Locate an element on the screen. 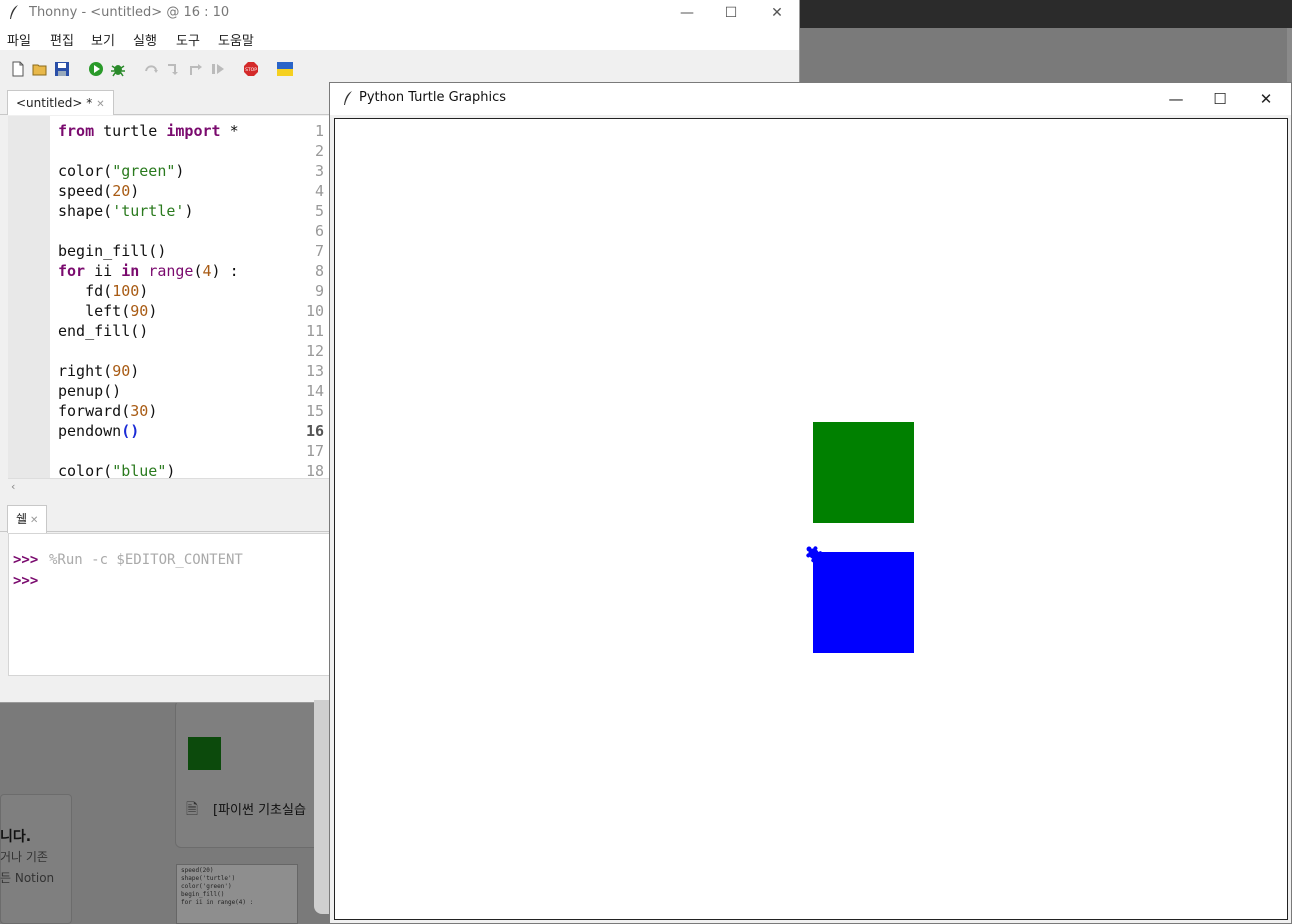  step-into-icon is located at coordinates (174, 69).